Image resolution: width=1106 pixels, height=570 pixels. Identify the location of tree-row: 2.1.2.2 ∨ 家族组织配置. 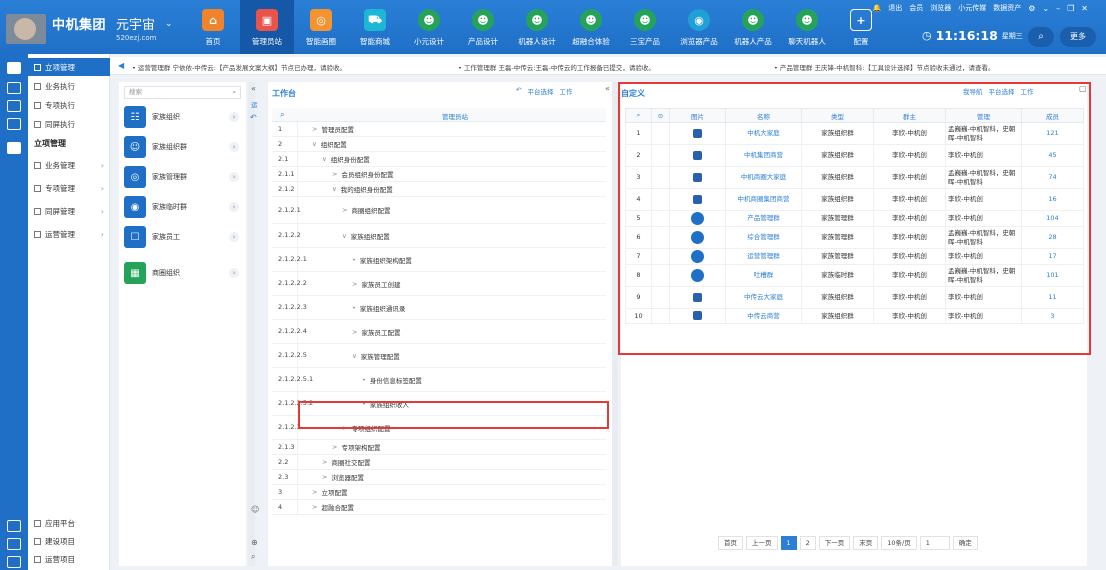
(439, 236).